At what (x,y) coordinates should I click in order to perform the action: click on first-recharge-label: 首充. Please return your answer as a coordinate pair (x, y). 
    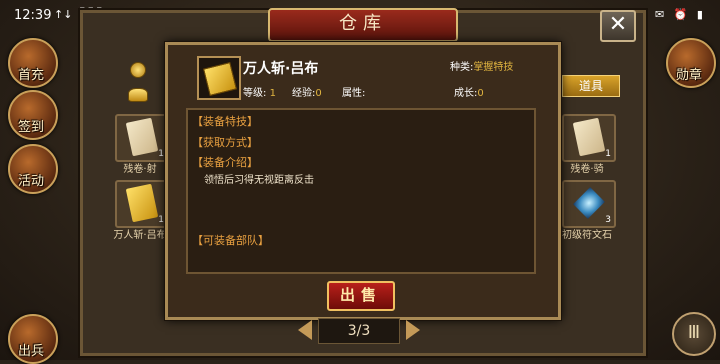
    Looking at the image, I should click on (30, 75).